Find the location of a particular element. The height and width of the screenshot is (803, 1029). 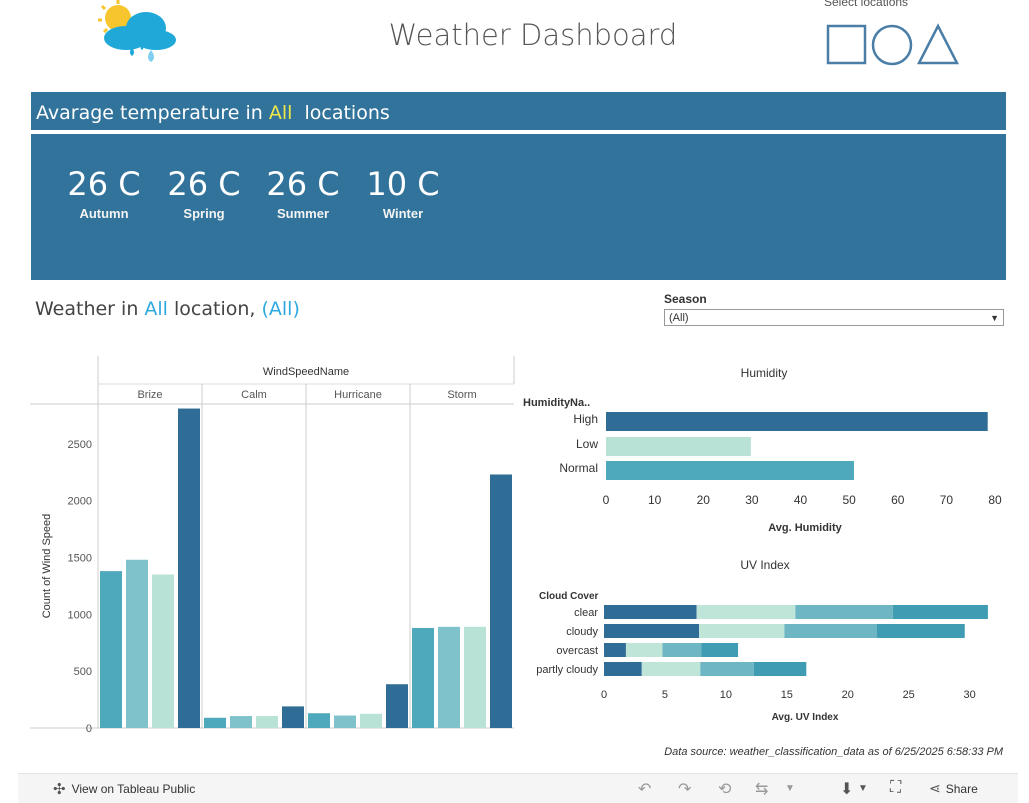

download-icon: ⬇ is located at coordinates (846, 789).